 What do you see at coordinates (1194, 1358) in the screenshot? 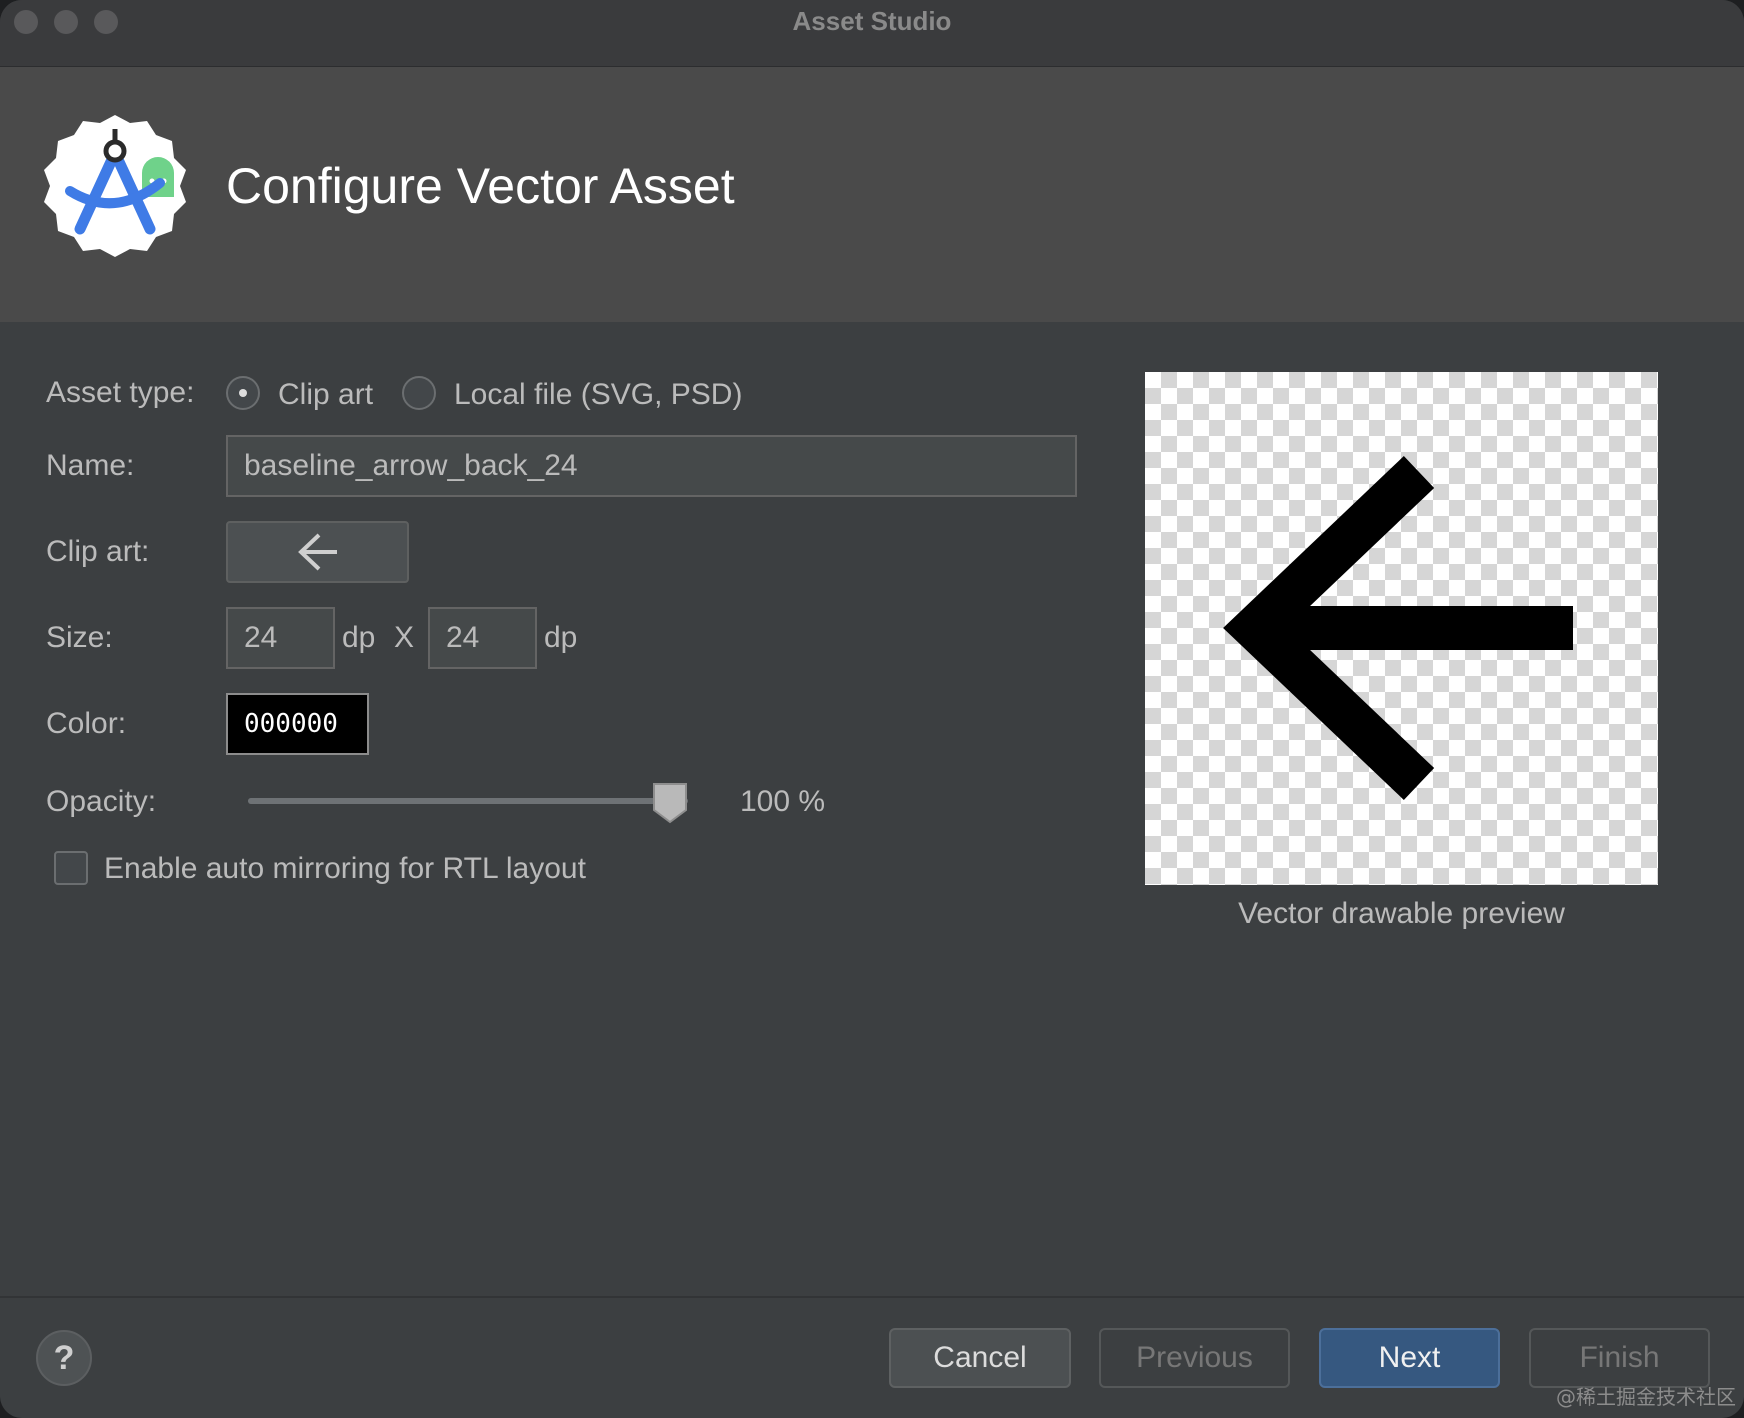
I see `previous-button: Previous` at bounding box center [1194, 1358].